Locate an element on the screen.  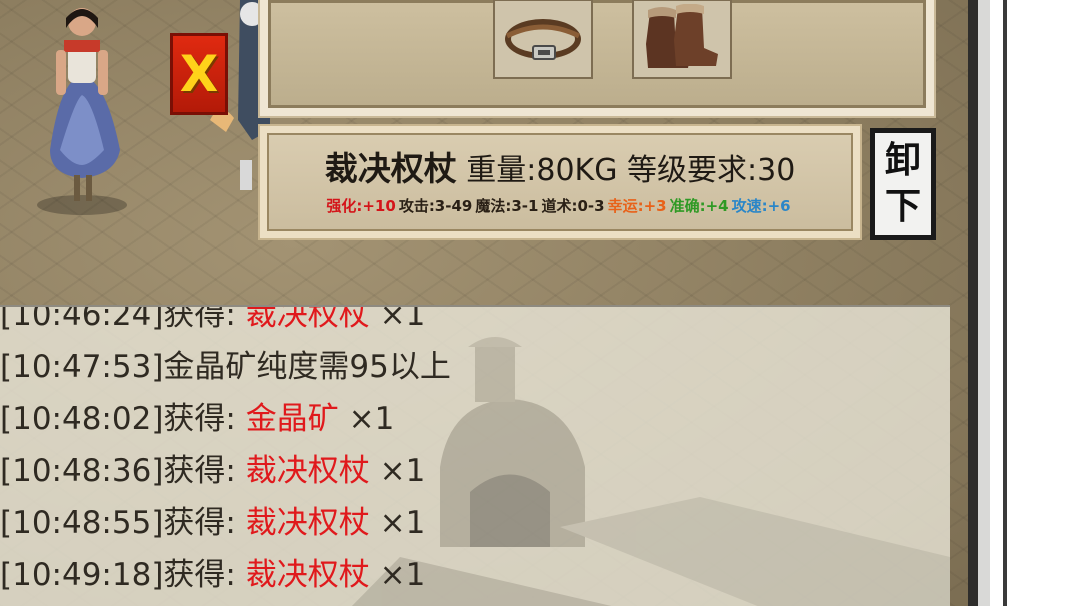
item-level-requirement: 等级要求:30 is located at coordinates (711, 170).